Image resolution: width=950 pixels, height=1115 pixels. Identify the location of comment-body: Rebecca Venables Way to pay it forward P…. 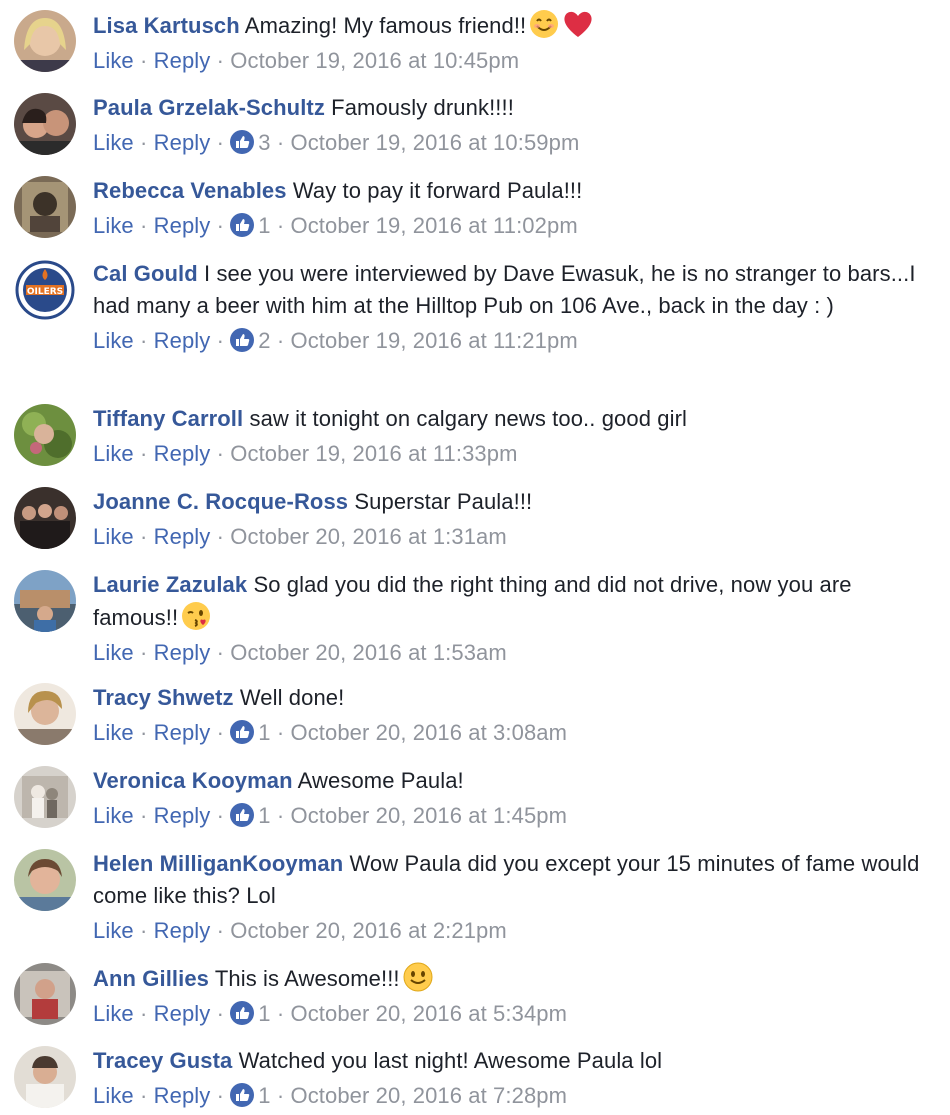
(511, 208).